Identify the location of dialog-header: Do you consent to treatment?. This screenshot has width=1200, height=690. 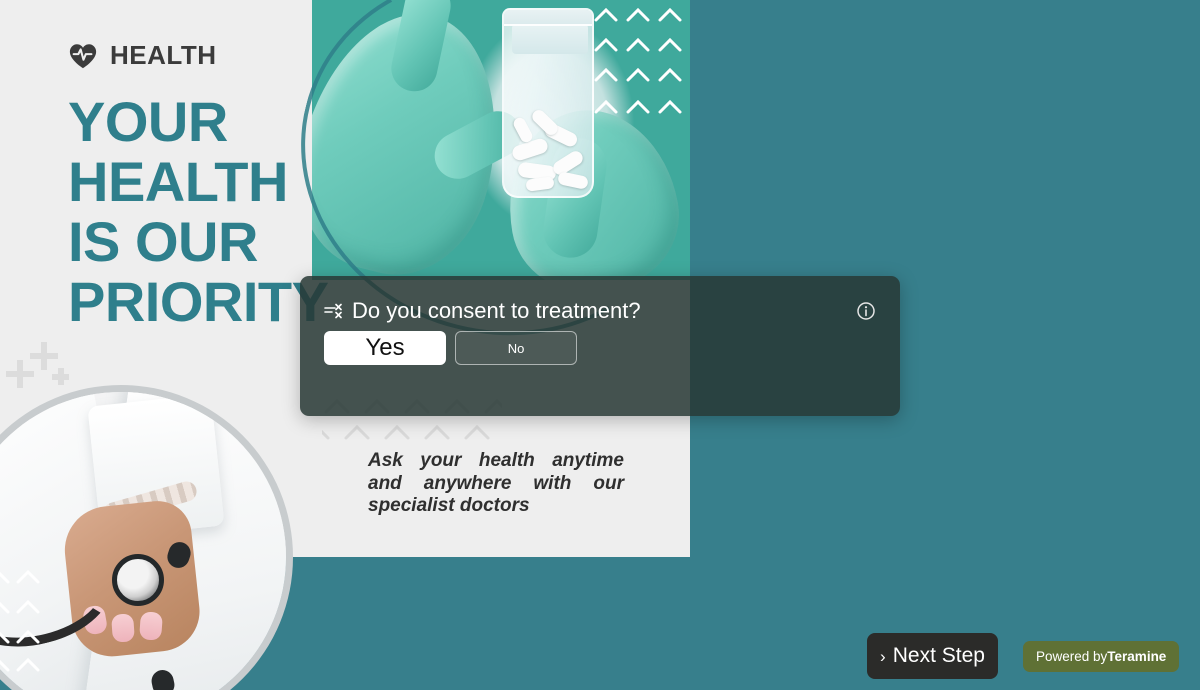
(600, 311).